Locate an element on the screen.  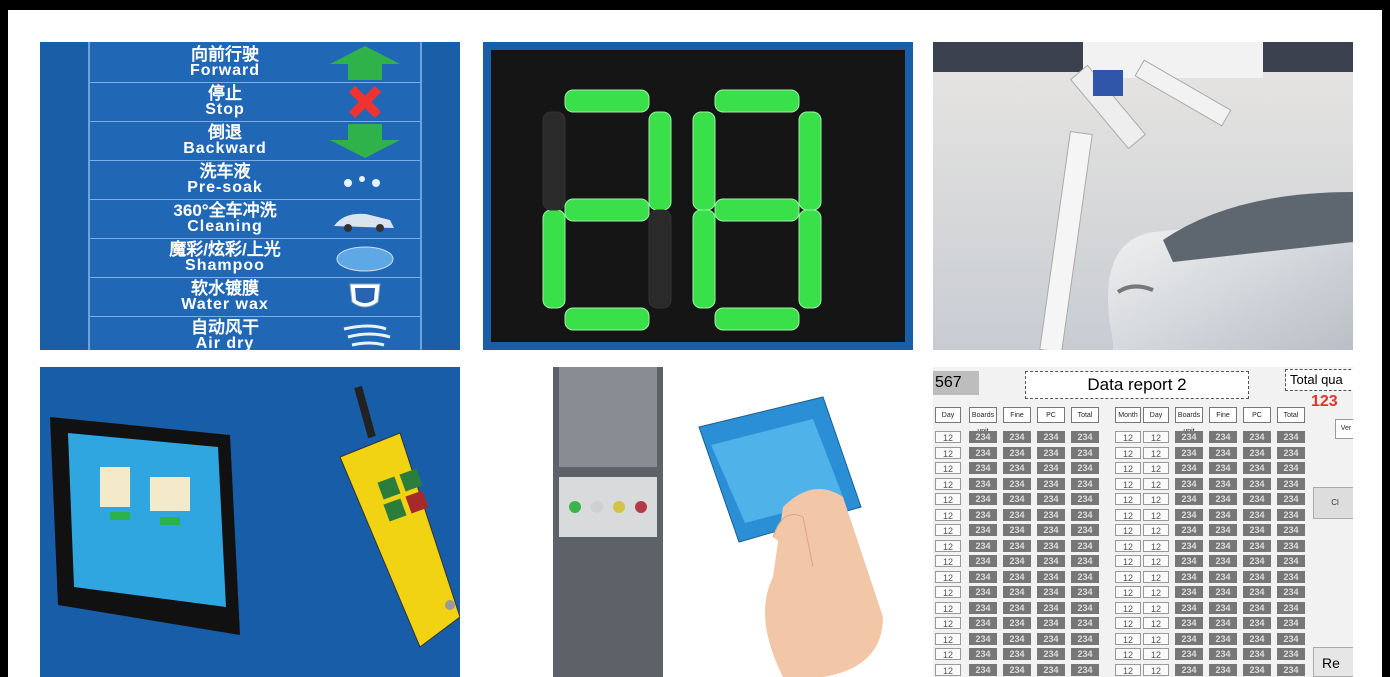
guide-label-zh: 360°全车冲洗 is located at coordinates (225, 210).